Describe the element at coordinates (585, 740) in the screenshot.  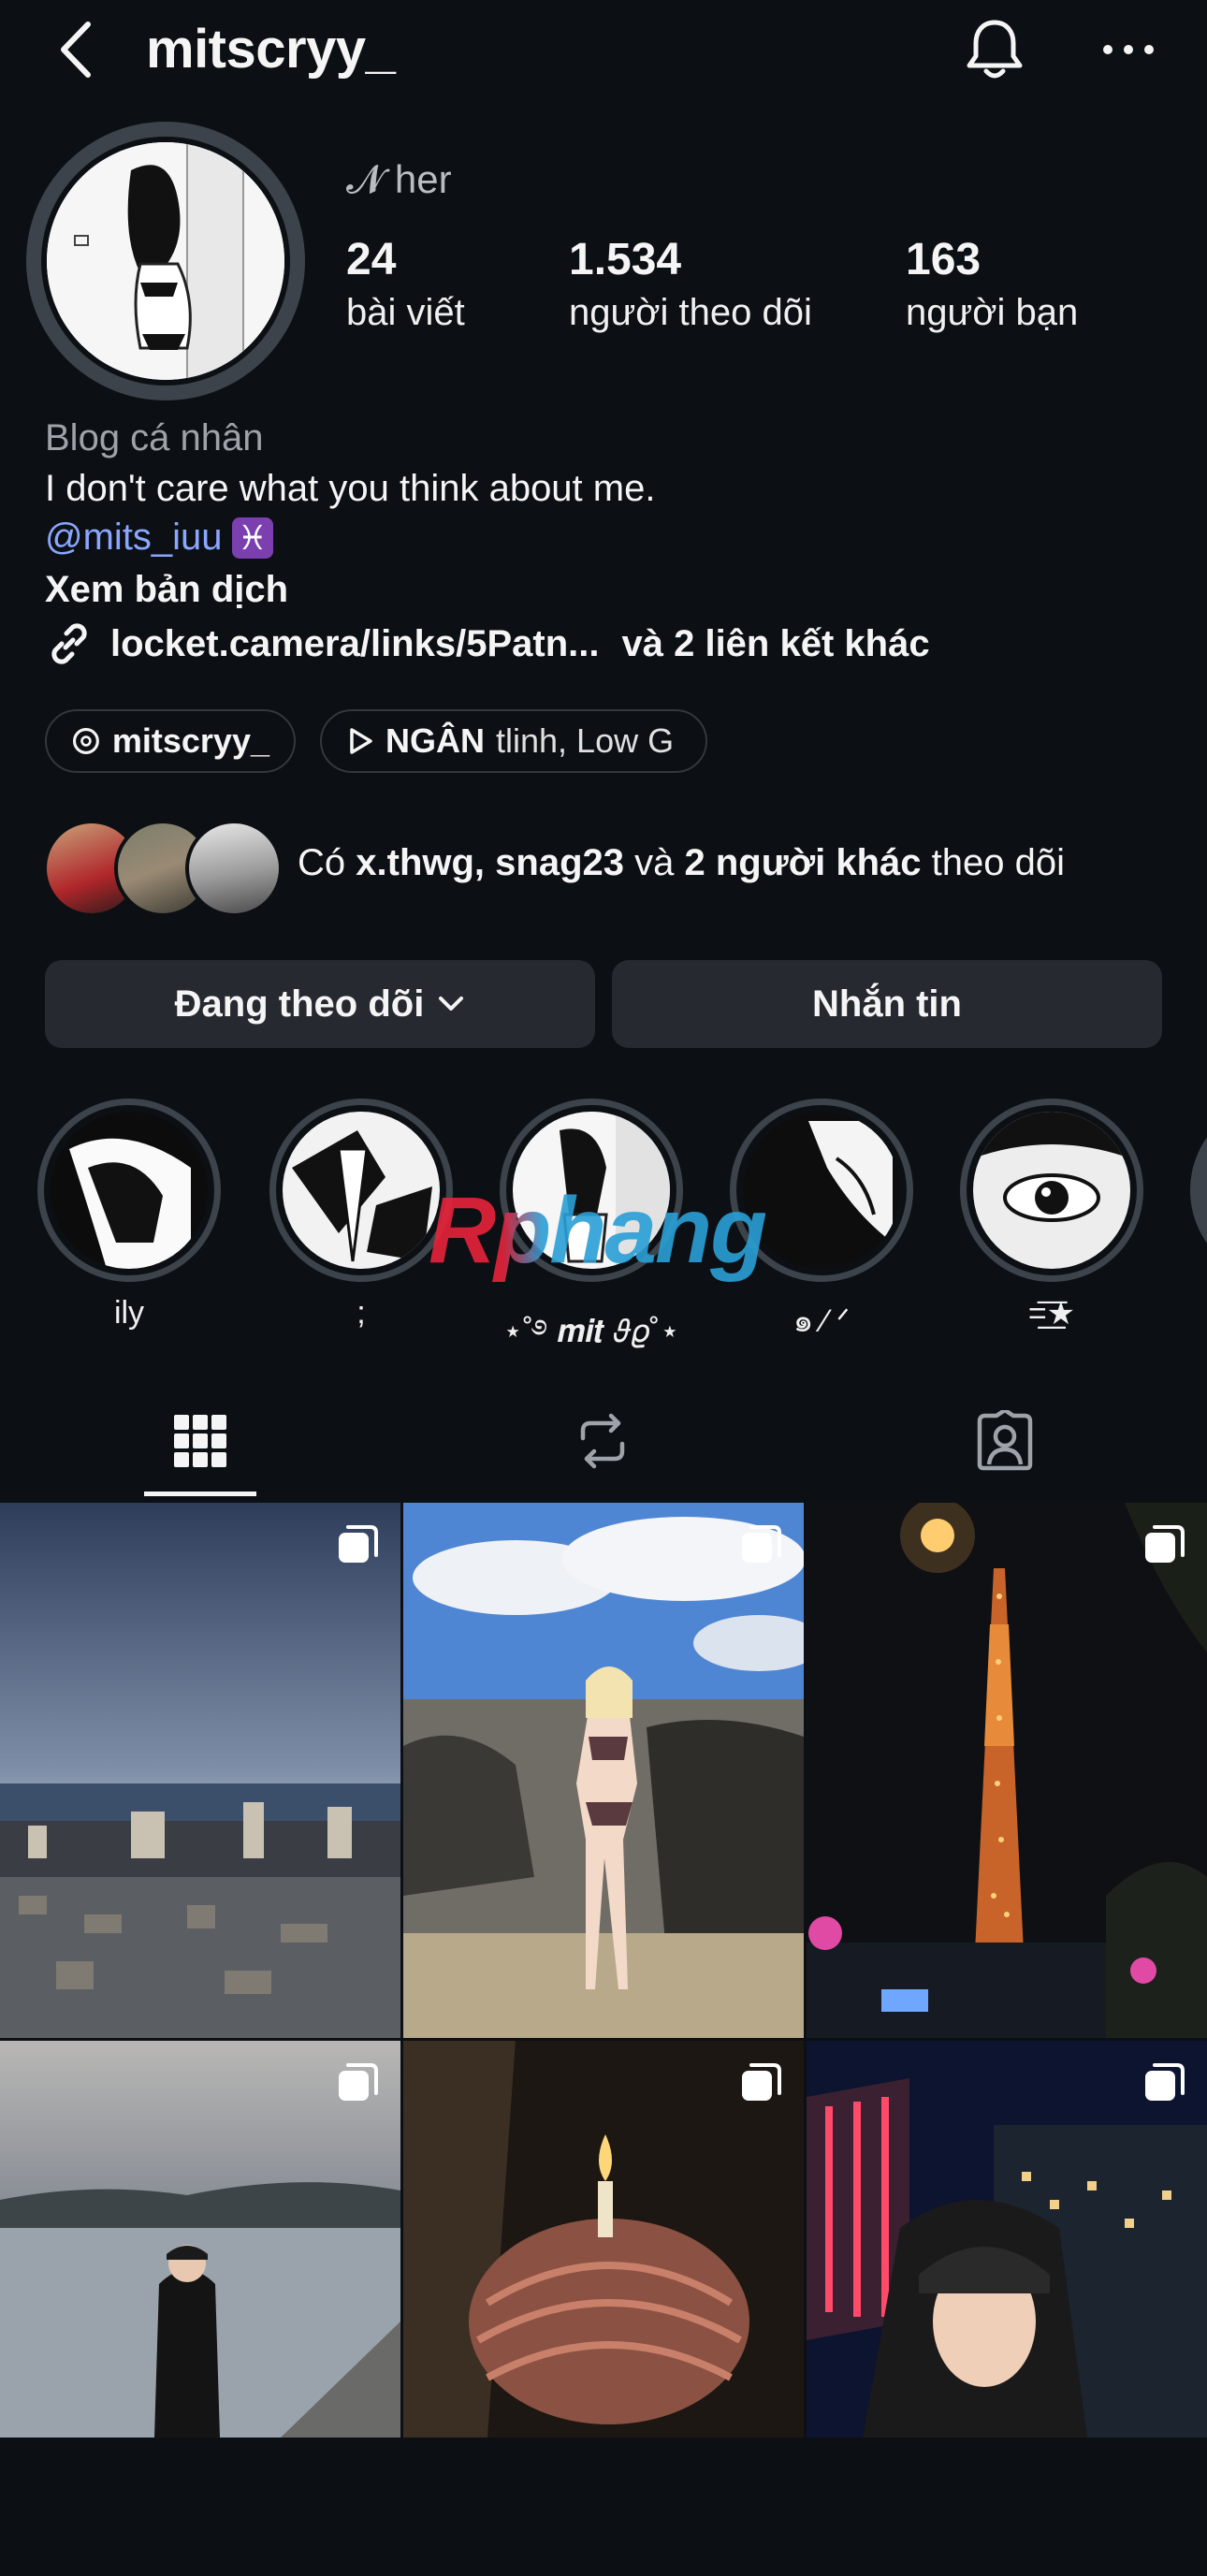
I see `music-artist: tlinh, Low G` at that location.